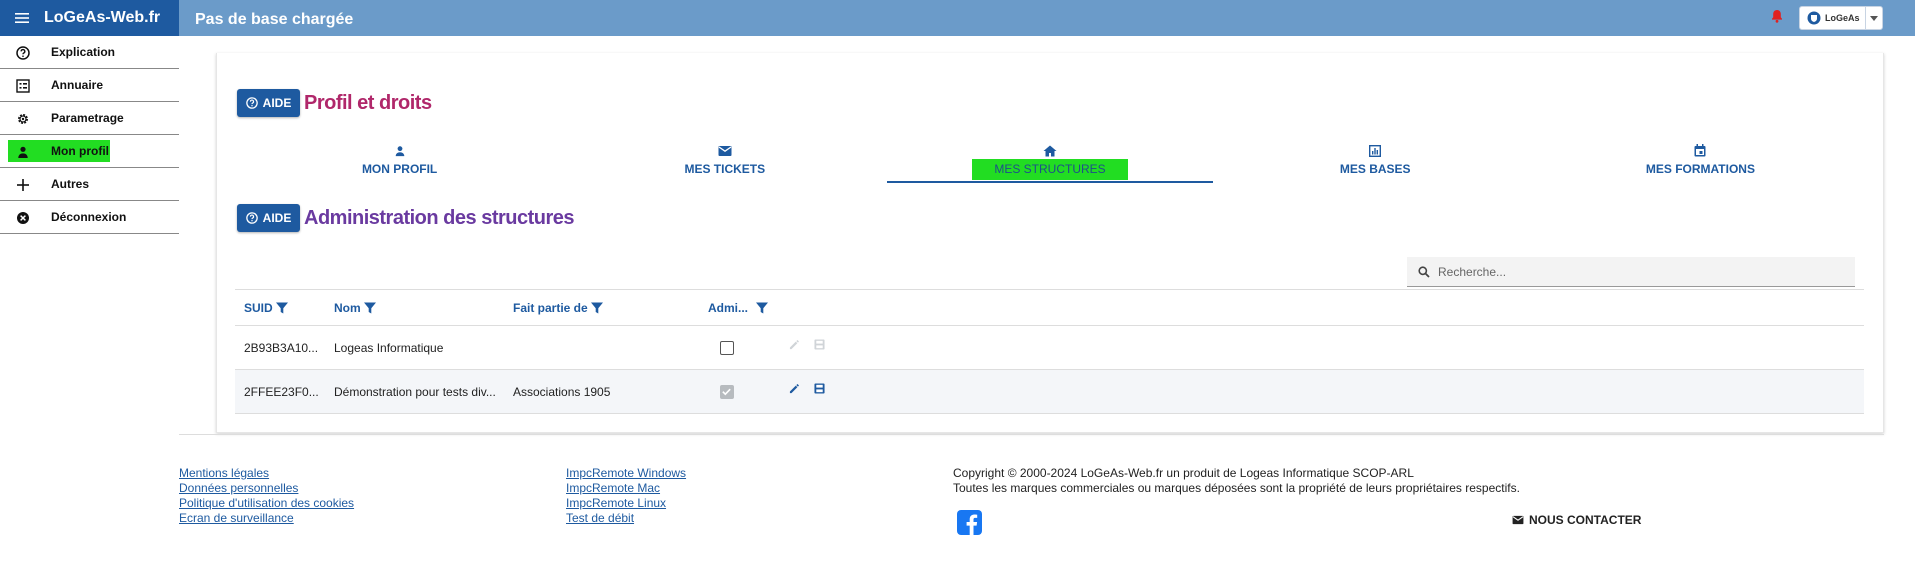 The width and height of the screenshot is (1915, 583). What do you see at coordinates (1375, 169) in the screenshot?
I see `tab-label: MES BASES` at bounding box center [1375, 169].